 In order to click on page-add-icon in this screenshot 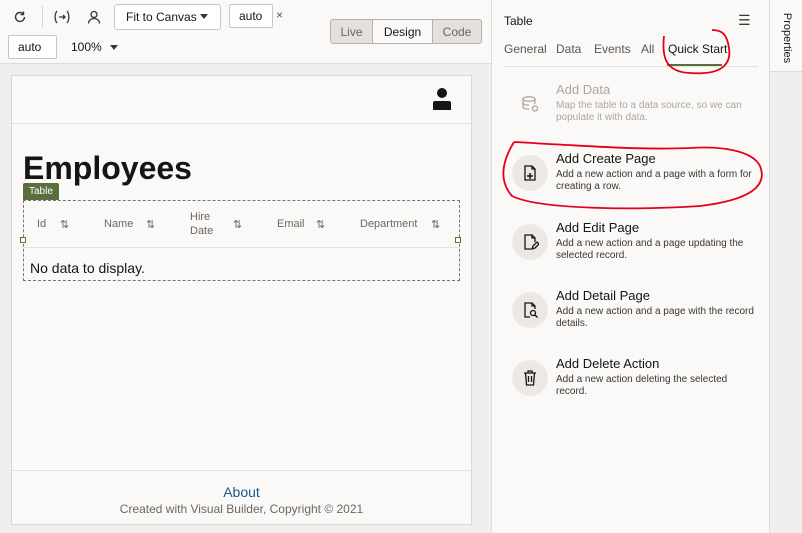, I will do `click(530, 173)`.